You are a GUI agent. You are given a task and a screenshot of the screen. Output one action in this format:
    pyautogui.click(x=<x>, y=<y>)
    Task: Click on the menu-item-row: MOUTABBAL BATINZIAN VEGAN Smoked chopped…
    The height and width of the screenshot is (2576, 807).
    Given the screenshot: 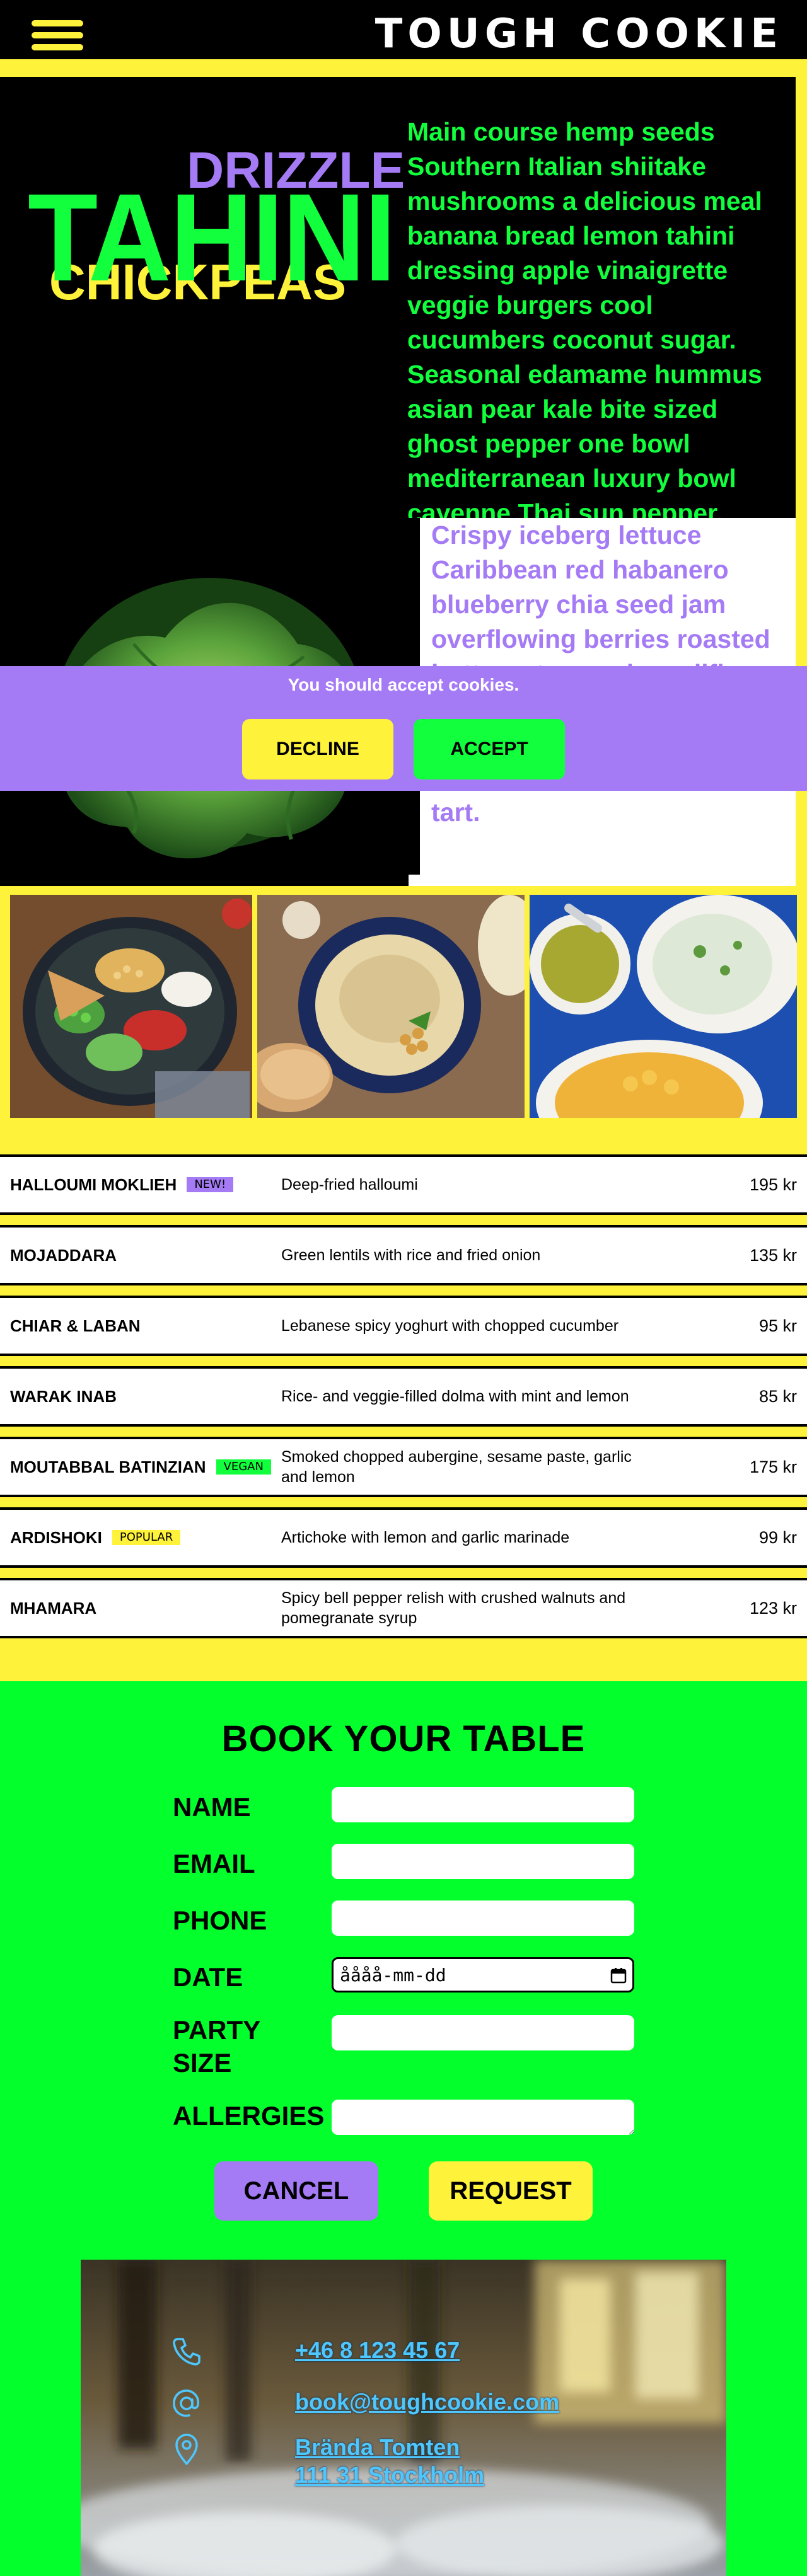 What is the action you would take?
    pyautogui.click(x=403, y=1467)
    